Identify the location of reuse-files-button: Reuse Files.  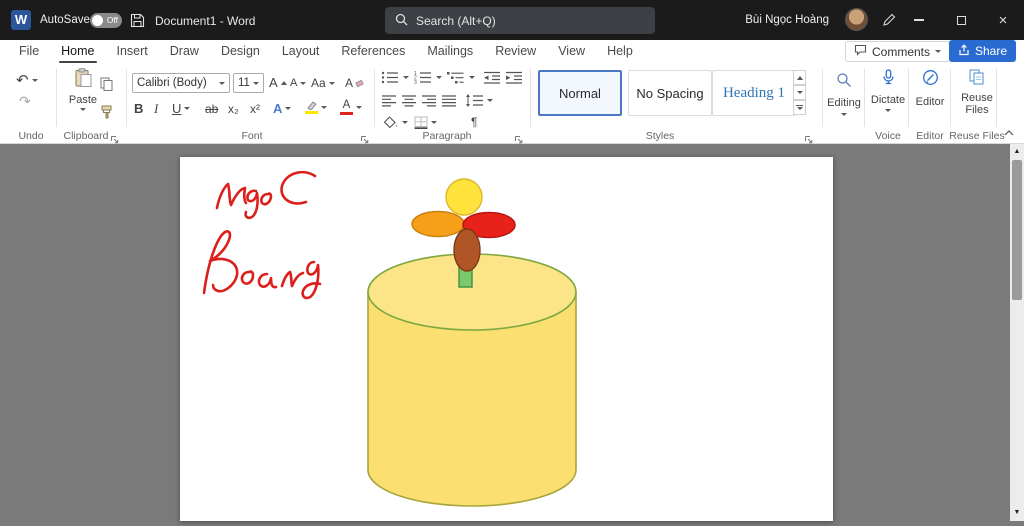
(977, 98).